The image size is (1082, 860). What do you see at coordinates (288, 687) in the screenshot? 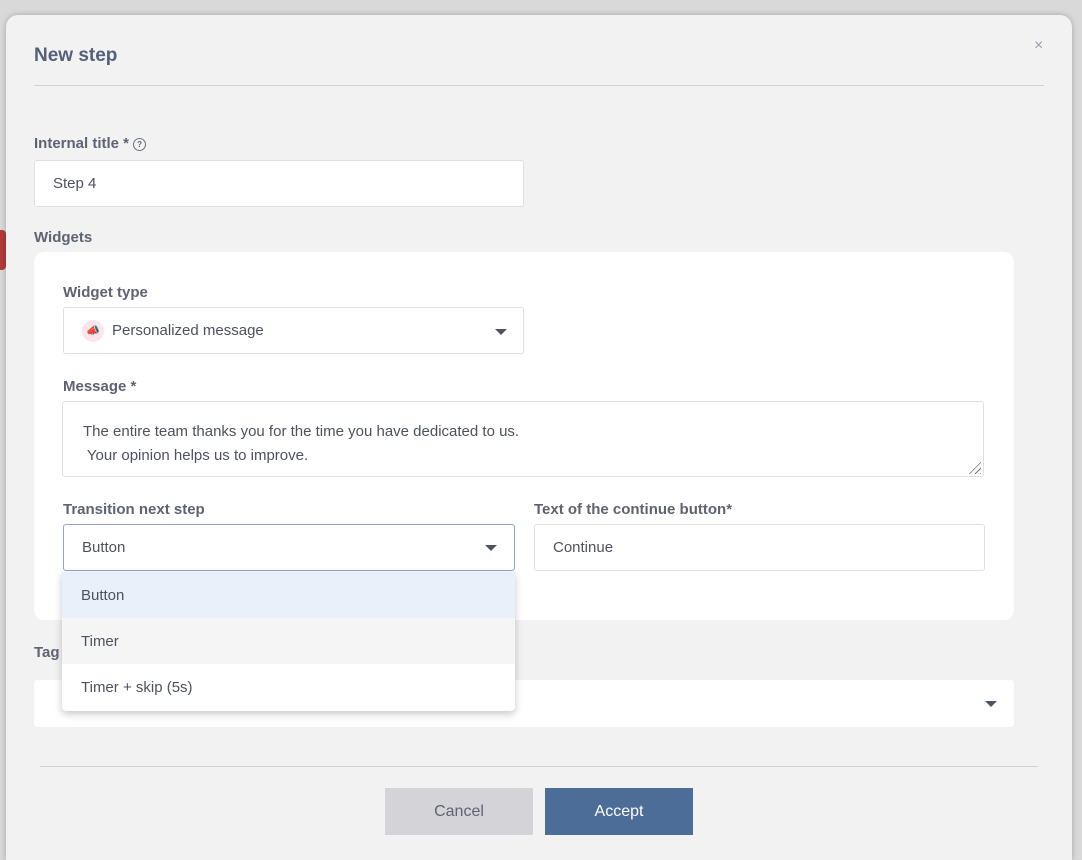
I see `option-timer-skip: Timer + skip (5s)` at bounding box center [288, 687].